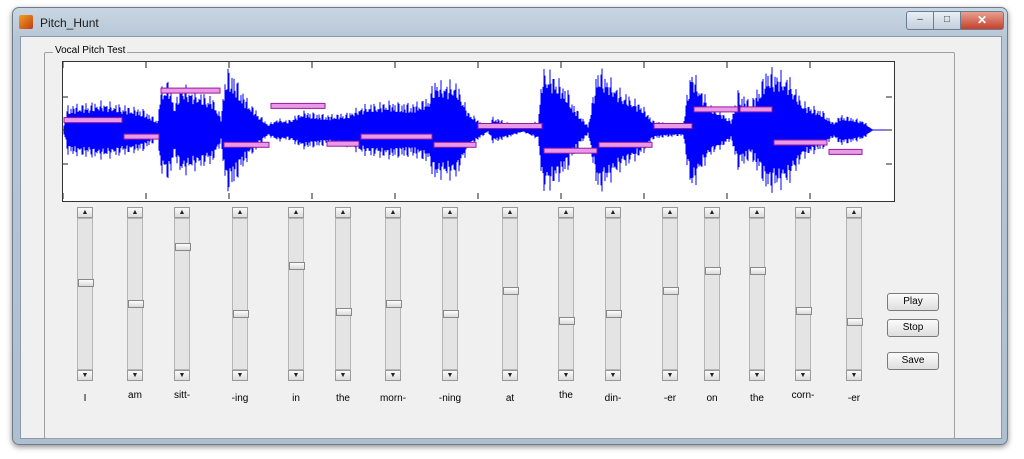 The image size is (1024, 459). I want to click on play-button: Play, so click(913, 302).